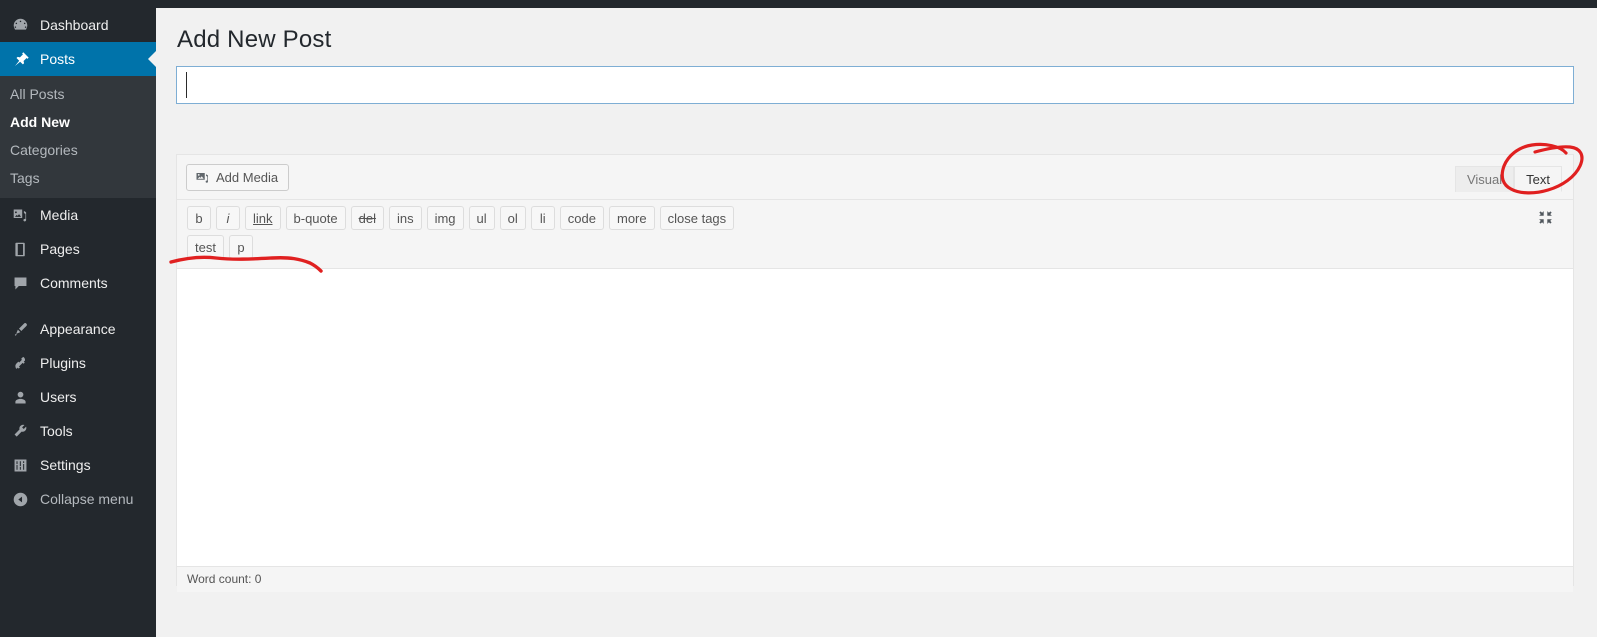 The image size is (1597, 637). What do you see at coordinates (78, 397) in the screenshot?
I see `sidebar-item-users: Users` at bounding box center [78, 397].